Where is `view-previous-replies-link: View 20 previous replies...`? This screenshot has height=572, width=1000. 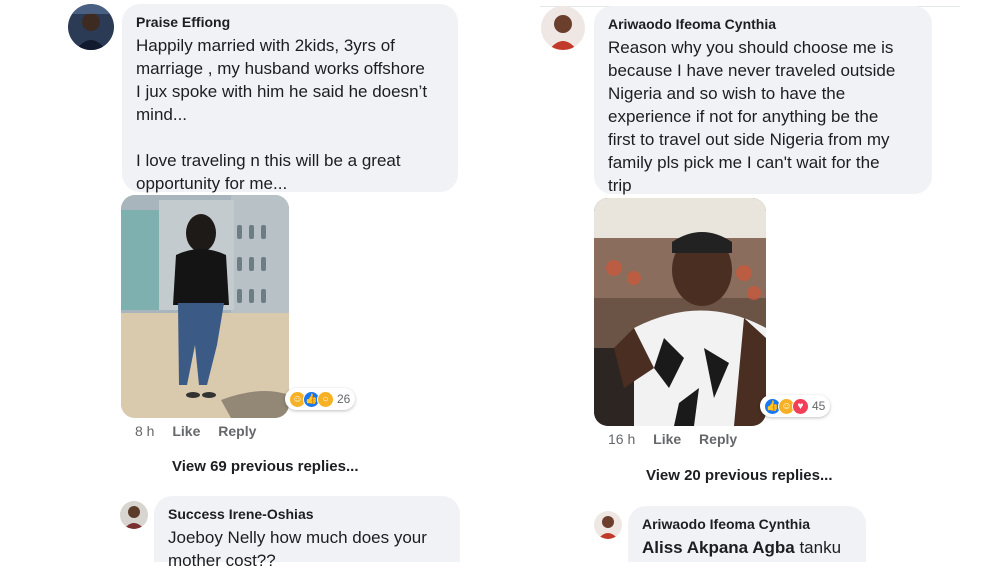
view-previous-replies-link: View 20 previous replies... is located at coordinates (739, 475).